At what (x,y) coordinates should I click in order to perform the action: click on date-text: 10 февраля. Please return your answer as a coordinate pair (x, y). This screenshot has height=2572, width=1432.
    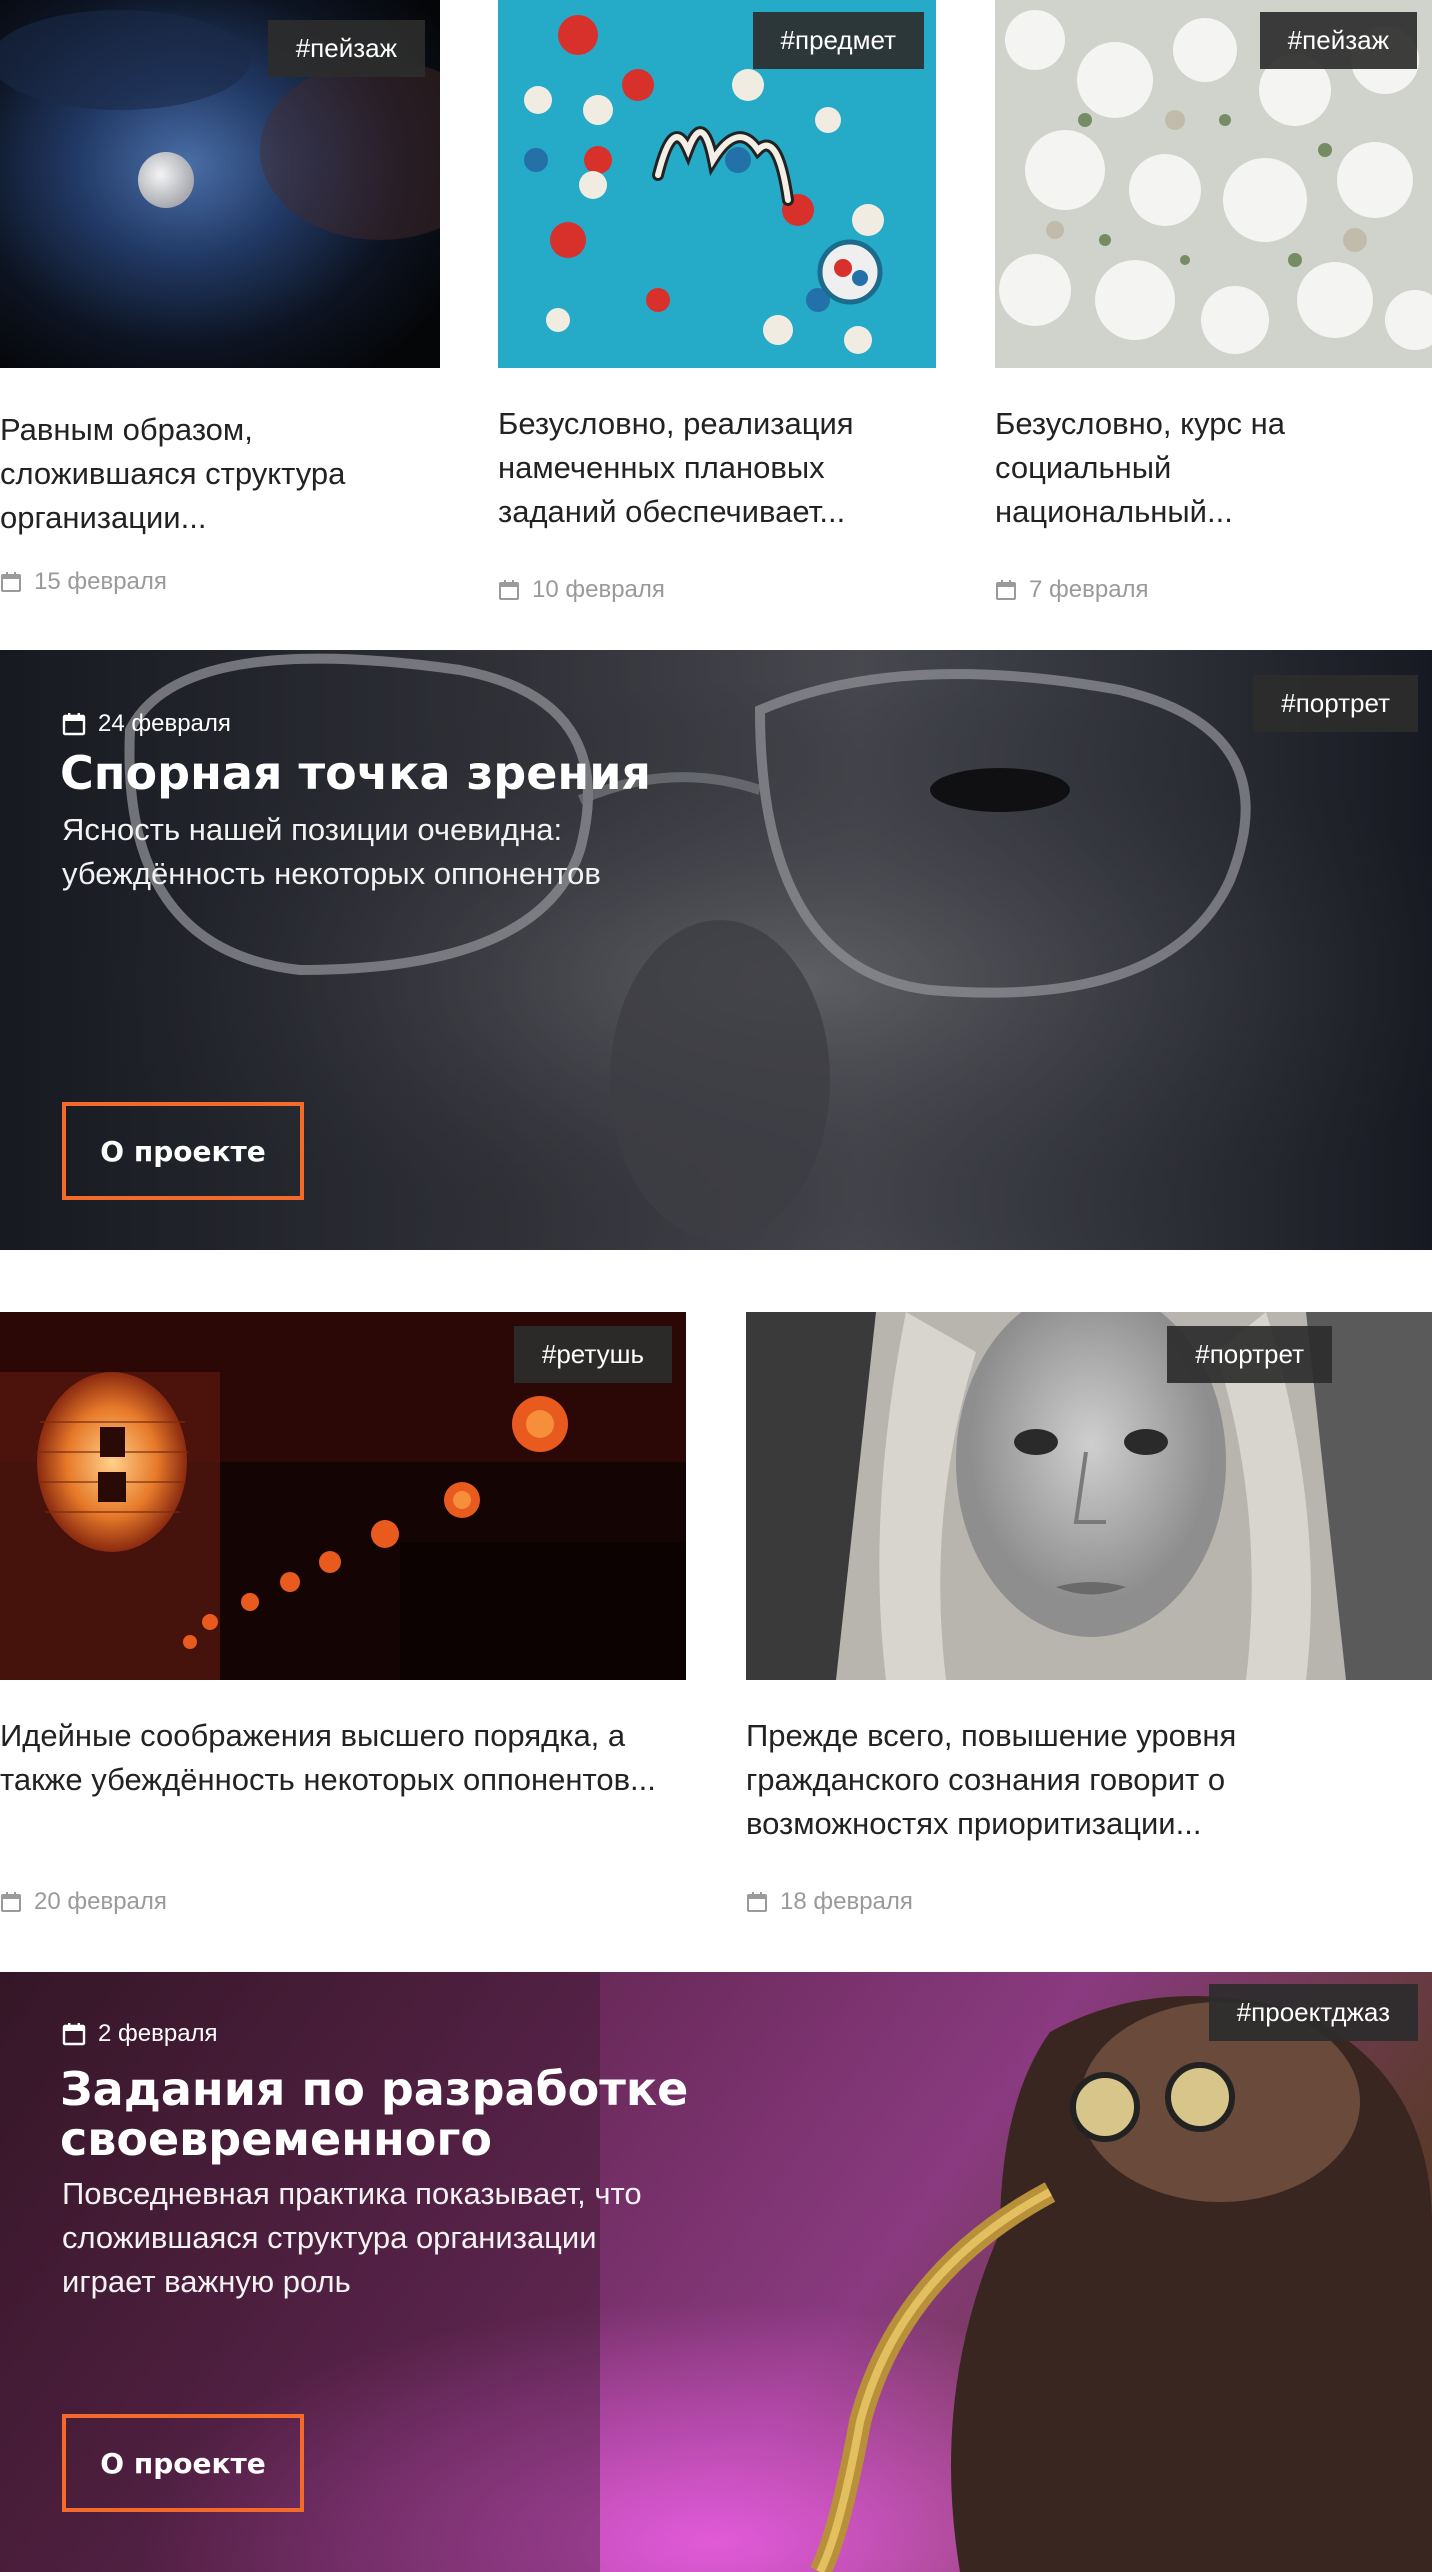
    Looking at the image, I should click on (598, 589).